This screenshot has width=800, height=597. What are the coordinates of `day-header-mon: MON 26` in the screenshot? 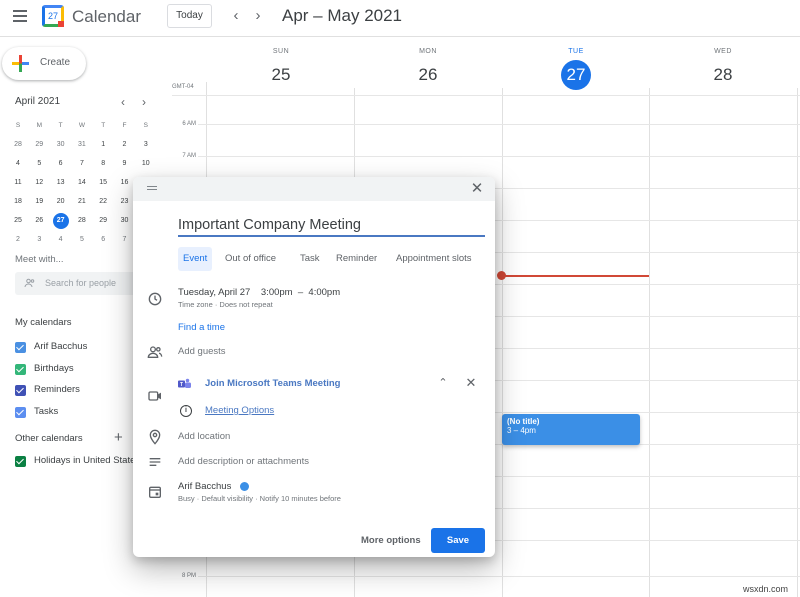 It's located at (428, 69).